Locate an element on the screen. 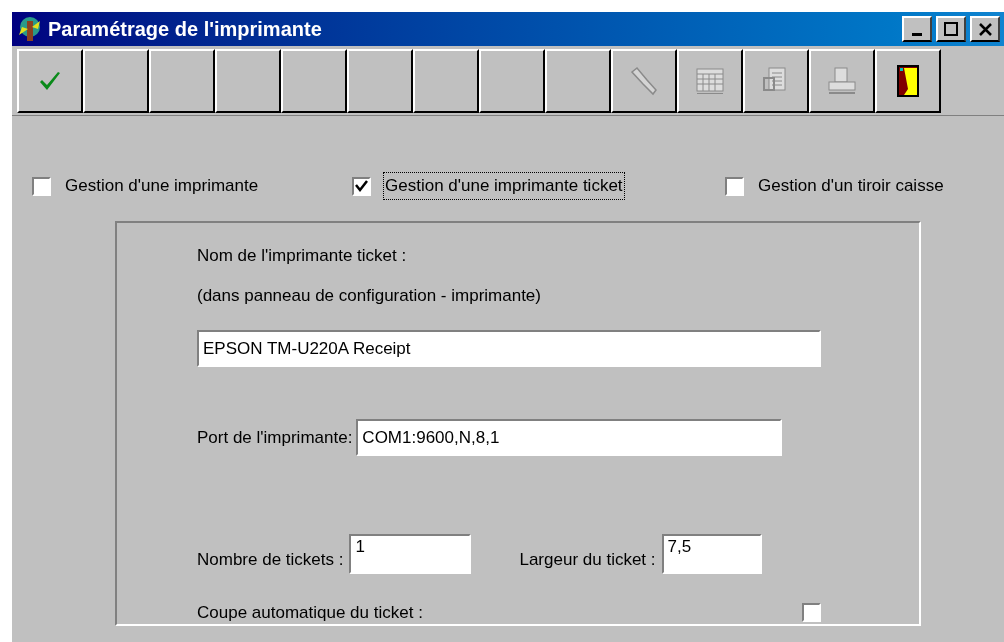 This screenshot has width=1004, height=642. maximize-button is located at coordinates (951, 29).